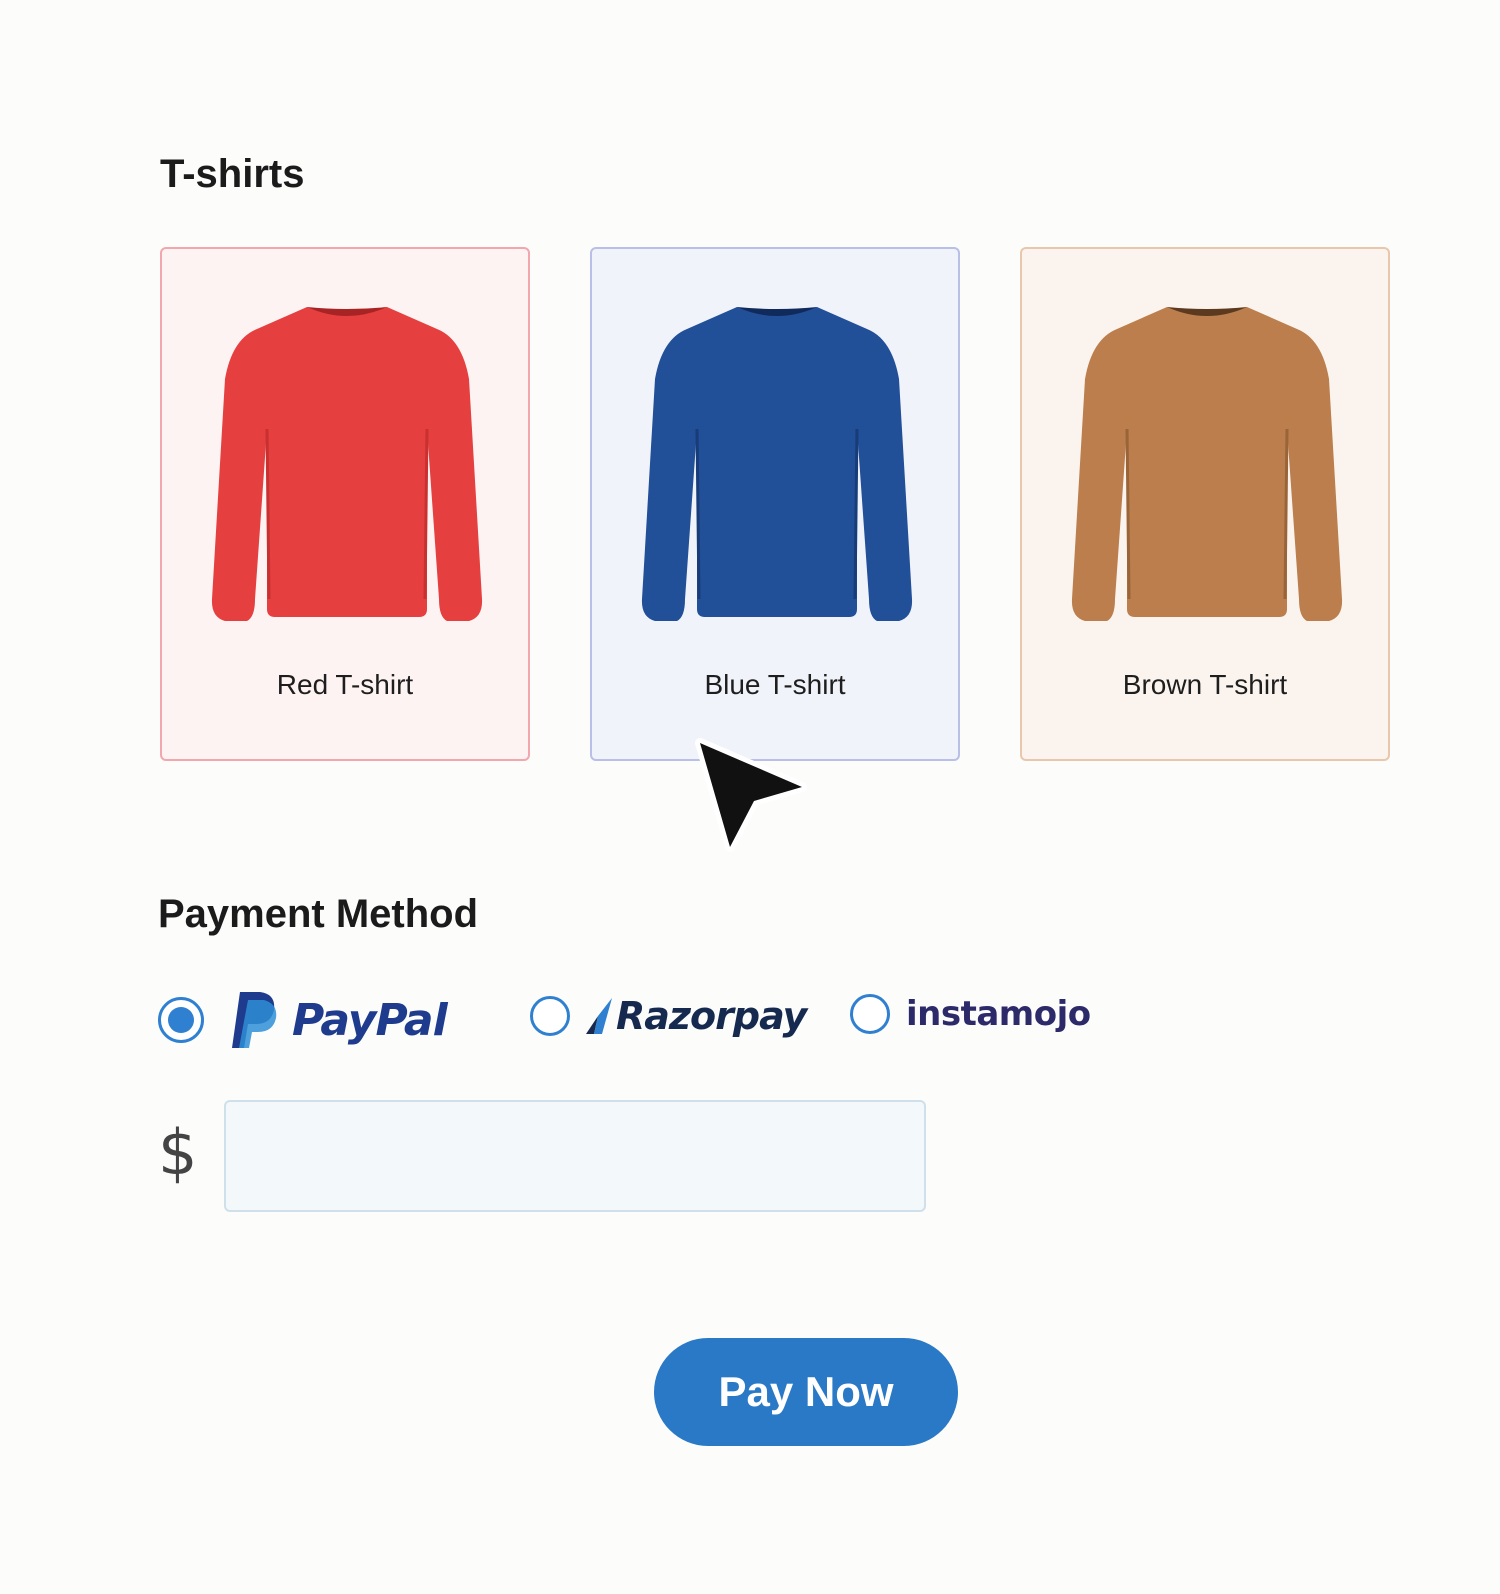  I want to click on card-label: Blue T-shirt, so click(775, 684).